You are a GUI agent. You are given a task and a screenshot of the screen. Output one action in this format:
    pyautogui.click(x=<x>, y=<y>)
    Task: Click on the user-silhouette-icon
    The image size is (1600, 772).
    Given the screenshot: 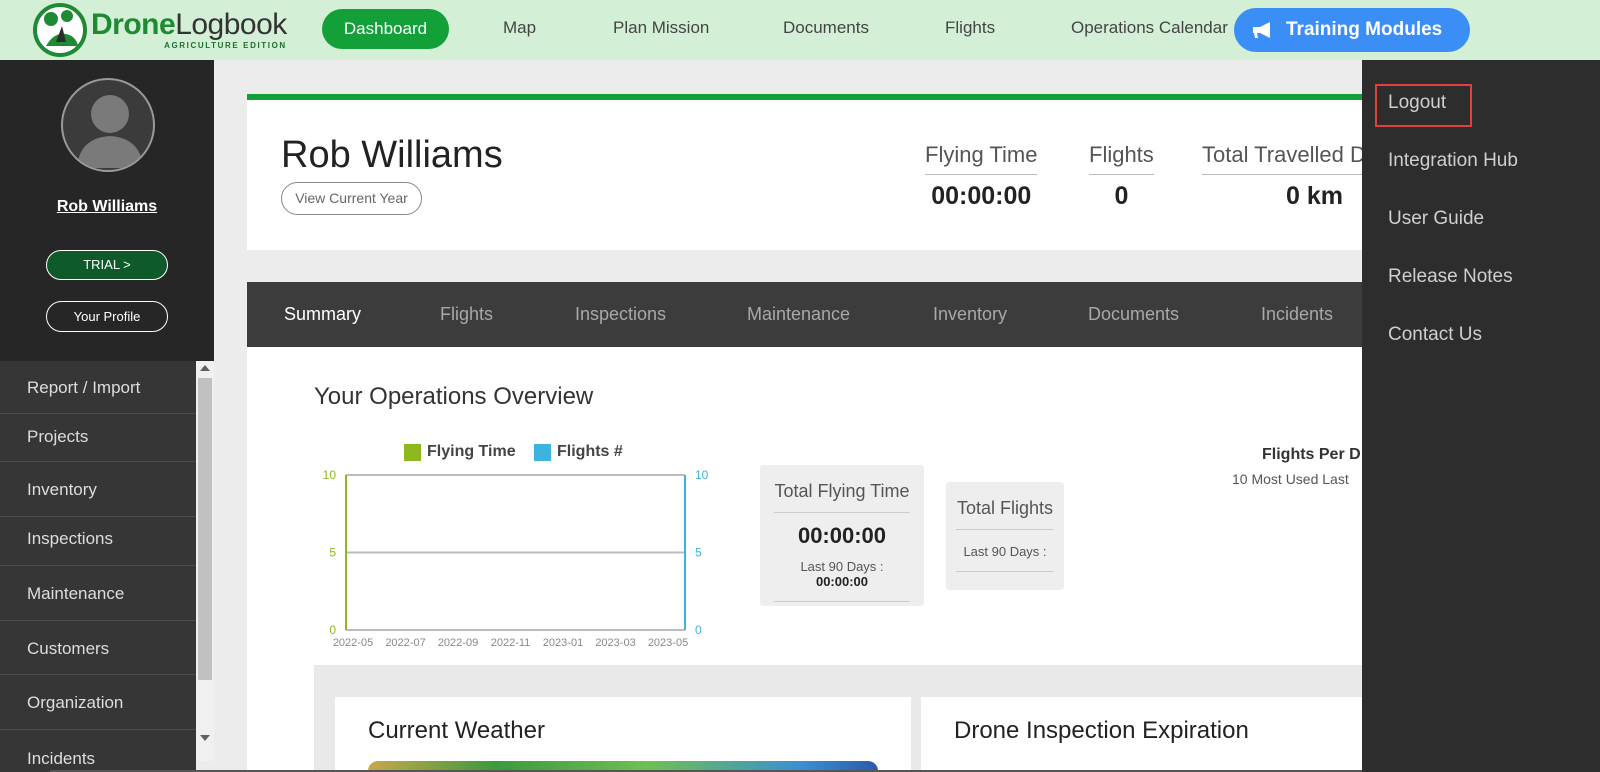 What is the action you would take?
    pyautogui.click(x=110, y=131)
    